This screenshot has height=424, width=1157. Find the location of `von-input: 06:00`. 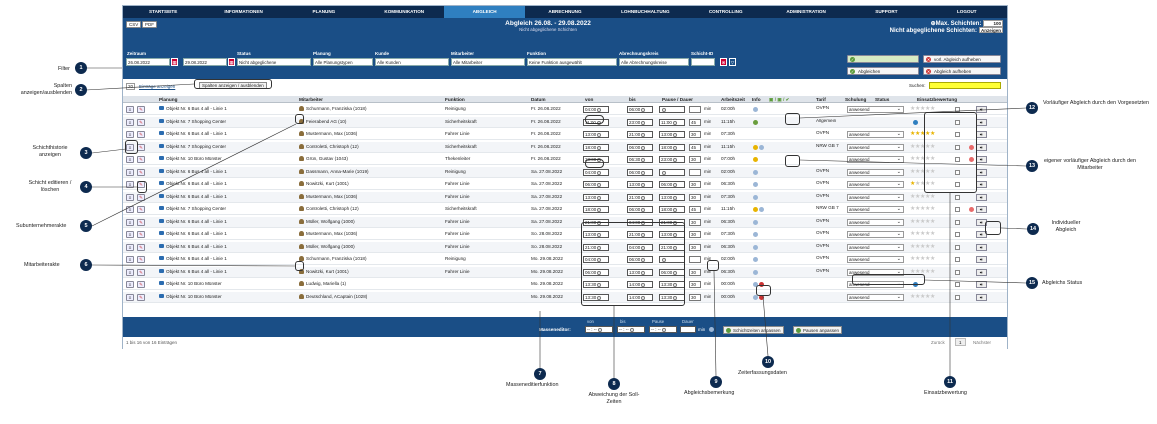

von-input: 06:00 is located at coordinates (596, 184).